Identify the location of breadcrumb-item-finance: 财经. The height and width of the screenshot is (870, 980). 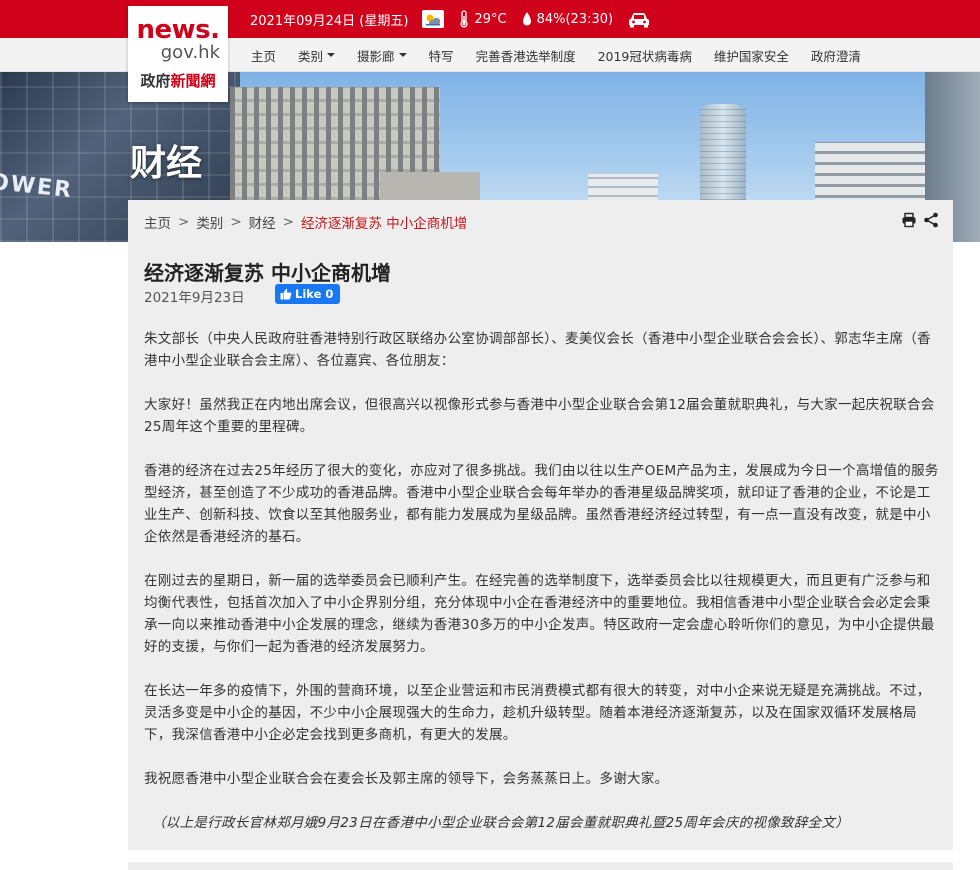
(262, 222).